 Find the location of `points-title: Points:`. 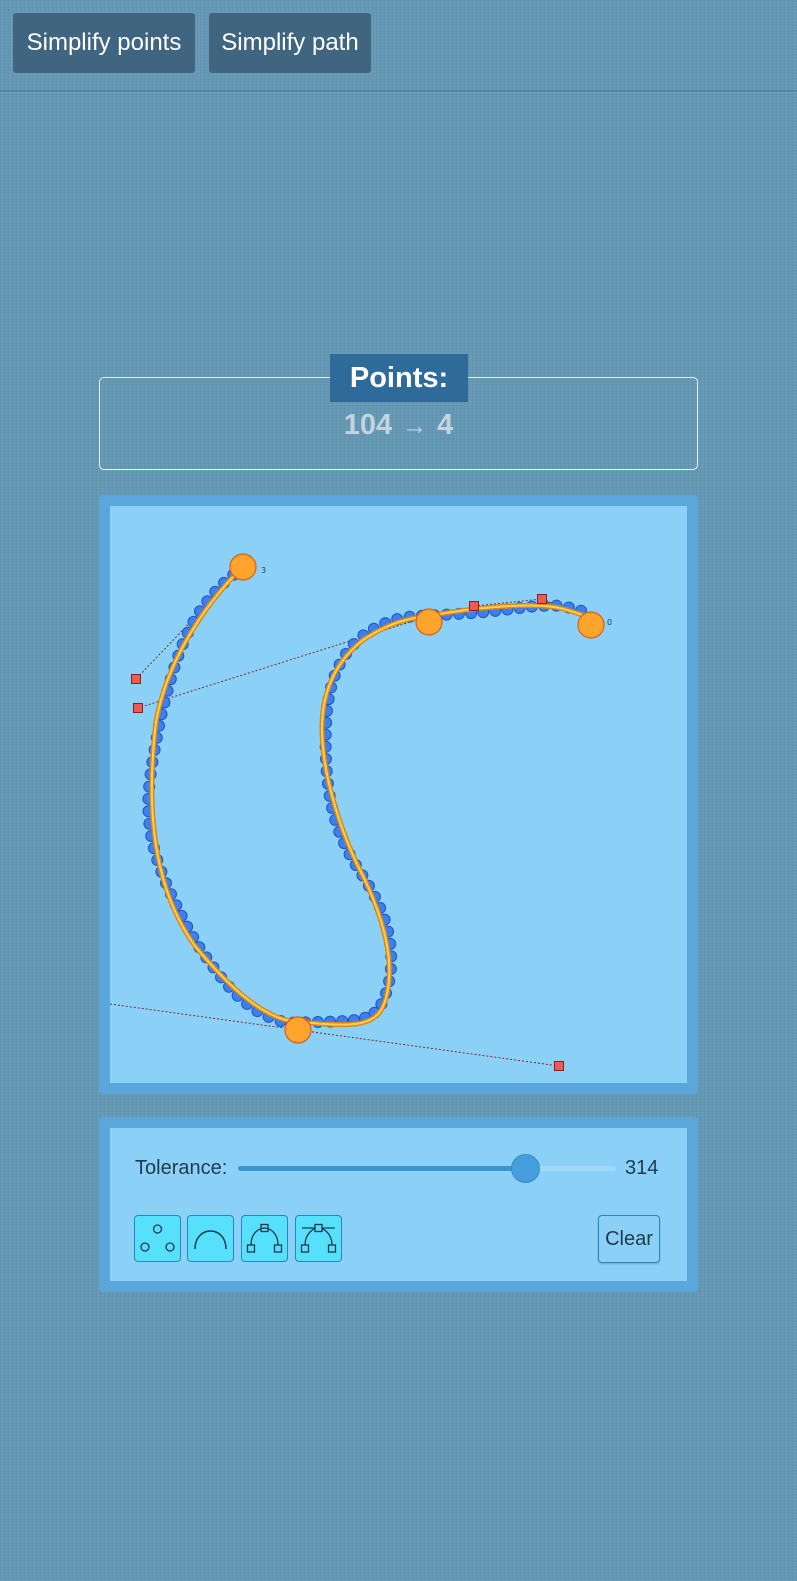

points-title: Points: is located at coordinates (399, 378).